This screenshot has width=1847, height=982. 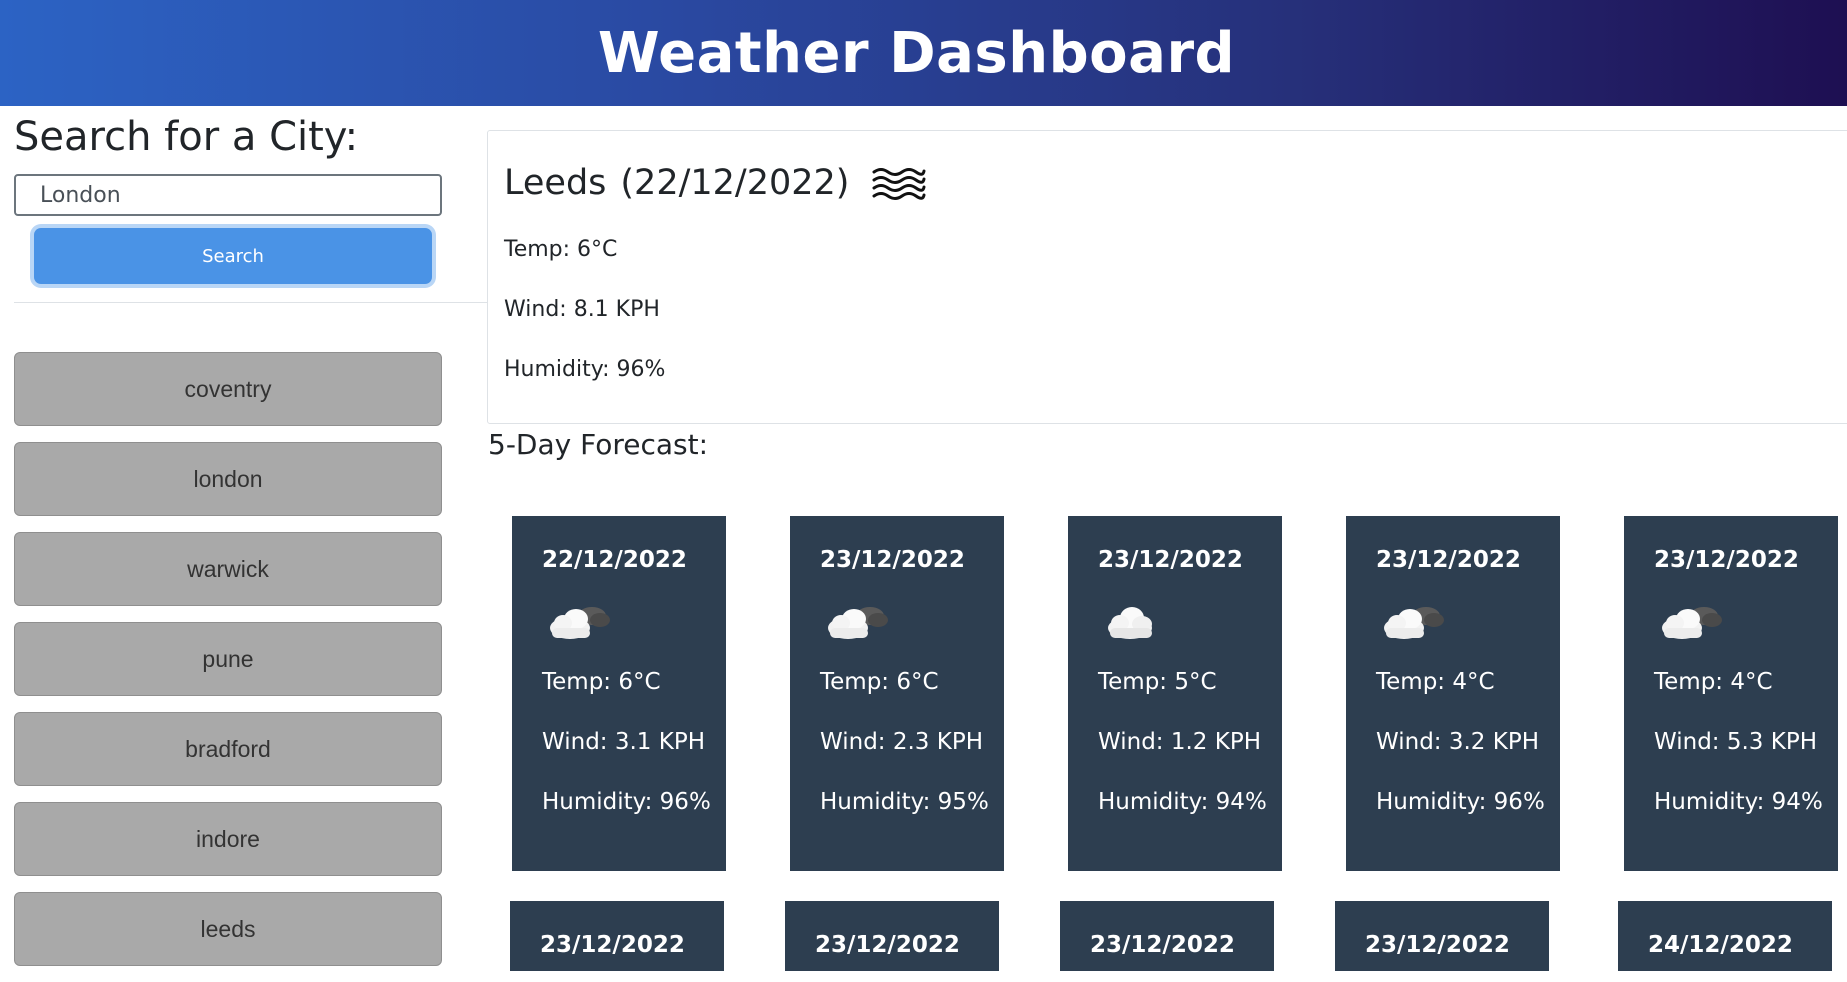 What do you see at coordinates (228, 659) in the screenshot?
I see `history-item-pune: pune` at bounding box center [228, 659].